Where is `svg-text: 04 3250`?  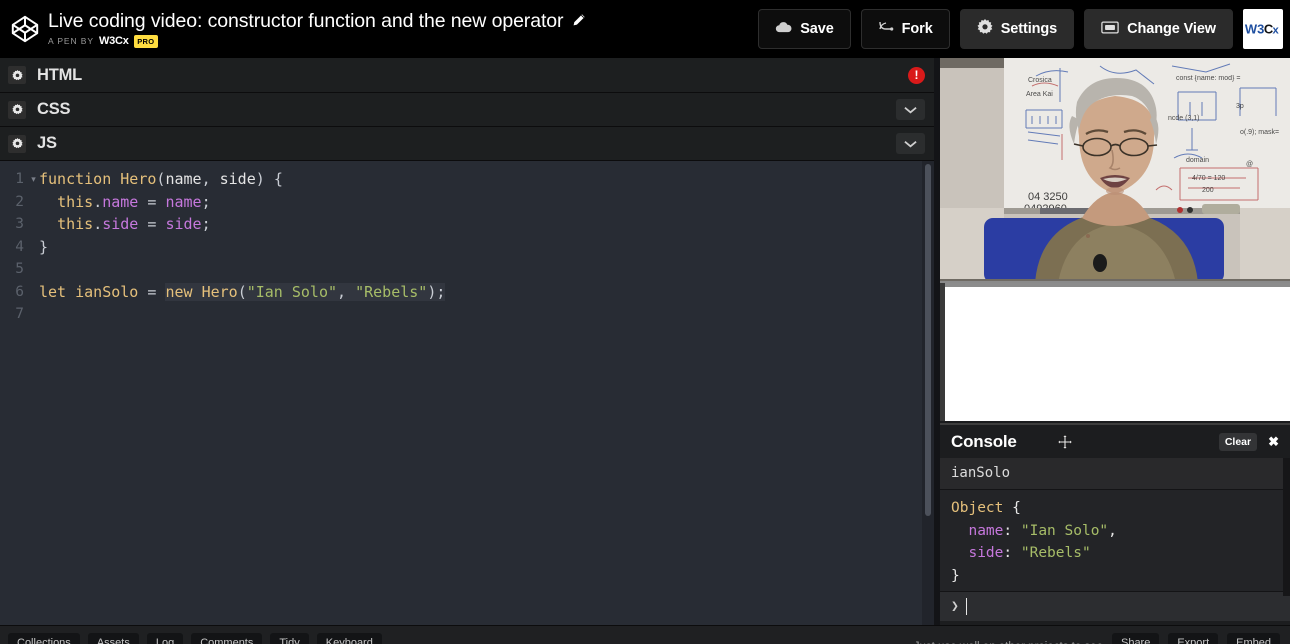
svg-text: 04 3250 is located at coordinates (1048, 197).